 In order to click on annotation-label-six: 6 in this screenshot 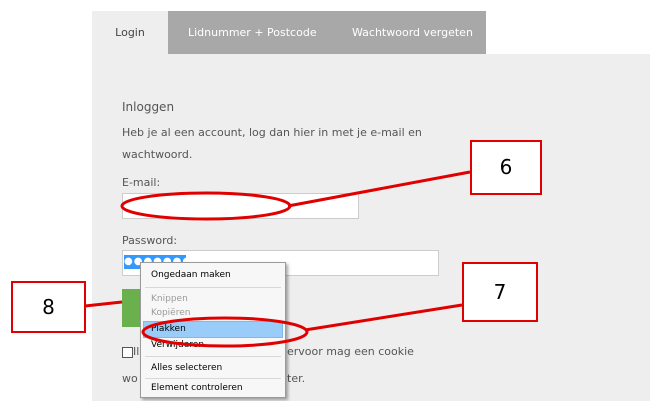, I will do `click(506, 167)`.